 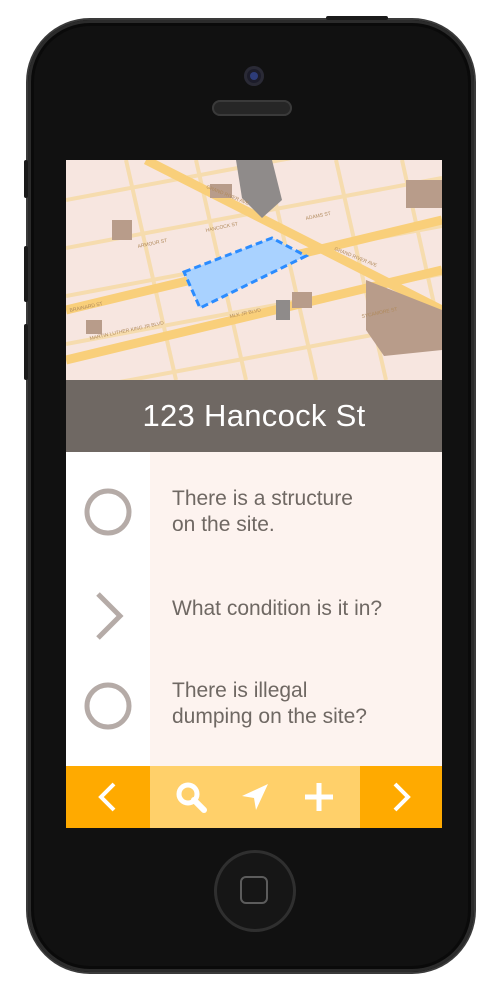 What do you see at coordinates (252, 108) in the screenshot?
I see `earpiece-speaker` at bounding box center [252, 108].